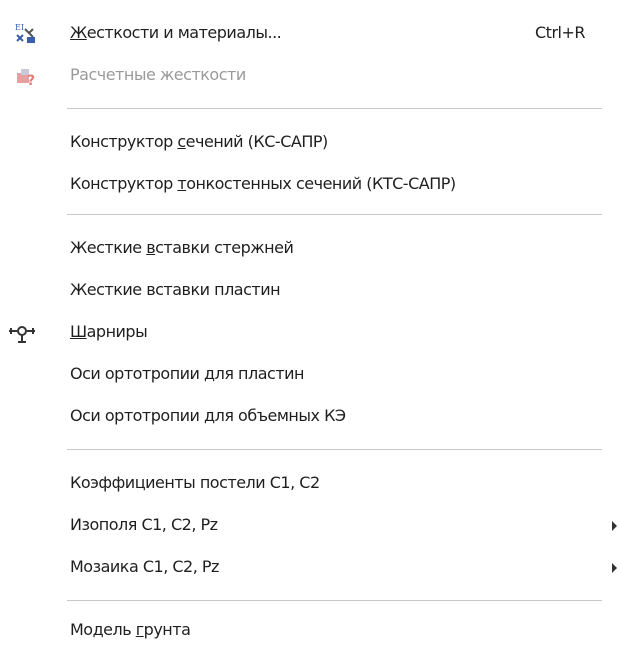 This screenshot has height=650, width=619. Describe the element at coordinates (144, 566) in the screenshot. I see `menu-item-label: Мозаика C1, C2, Pz` at that location.